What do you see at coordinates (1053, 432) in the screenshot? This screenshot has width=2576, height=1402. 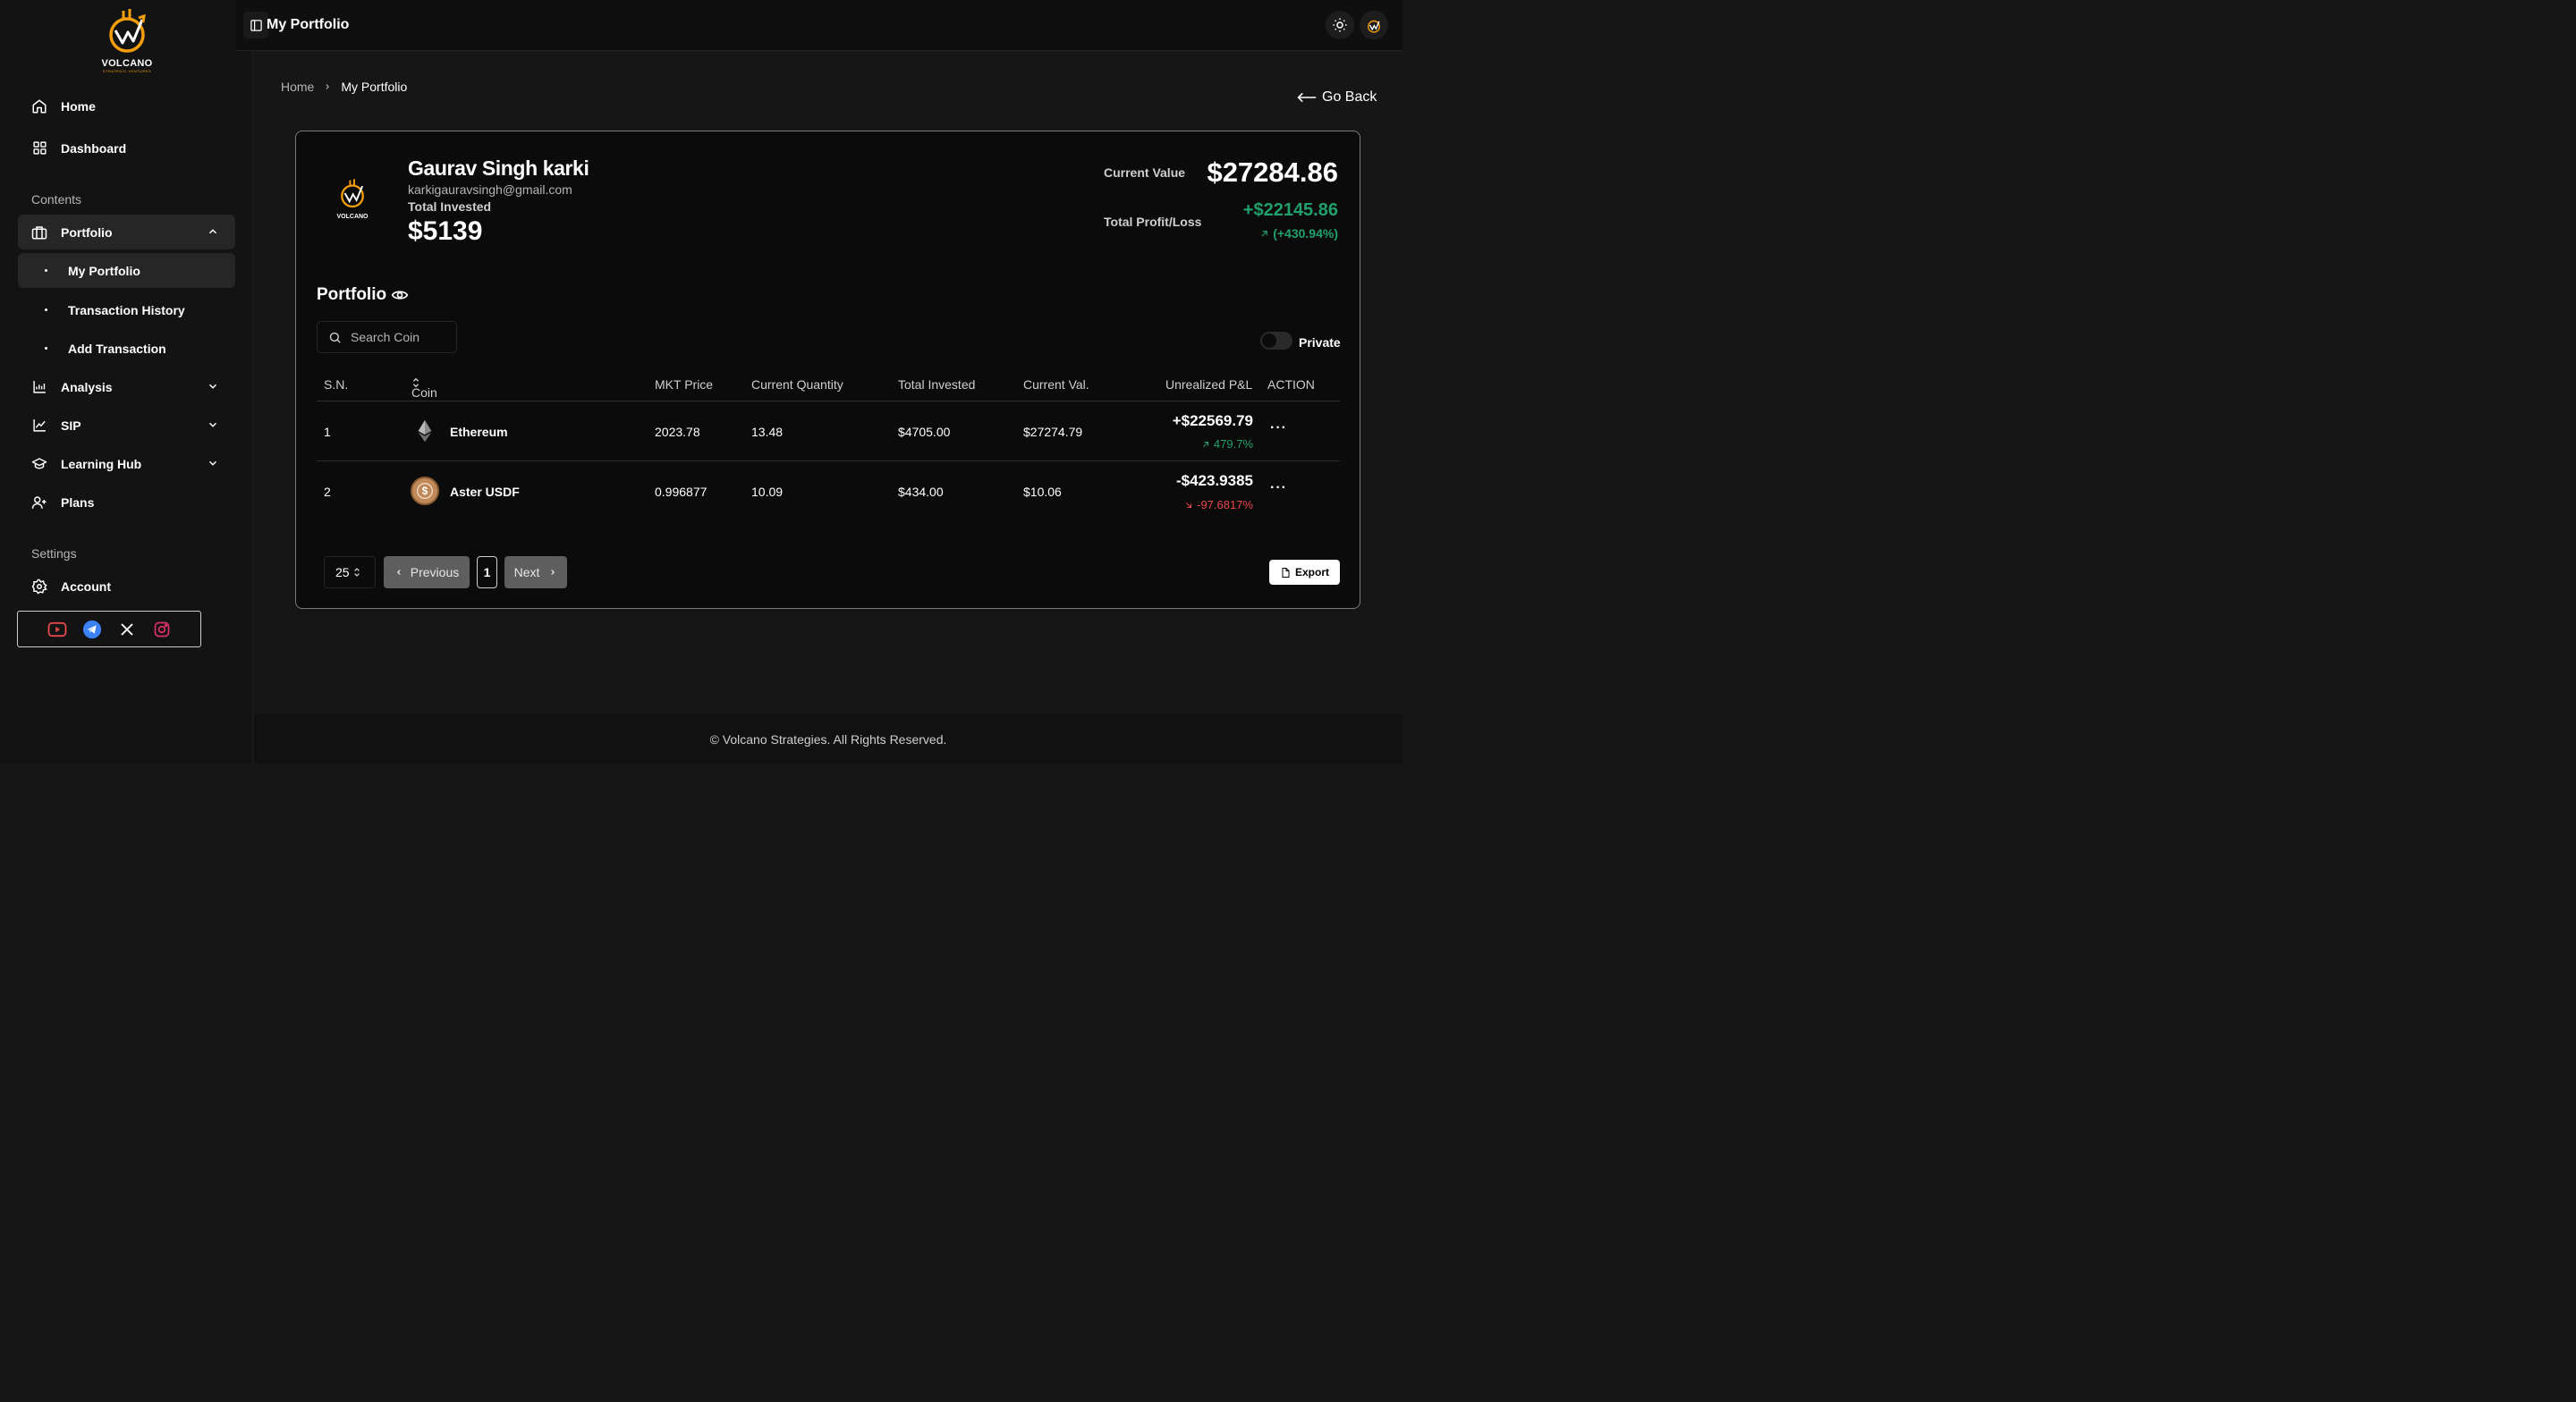 I see `cell-current-value: $27274.79` at bounding box center [1053, 432].